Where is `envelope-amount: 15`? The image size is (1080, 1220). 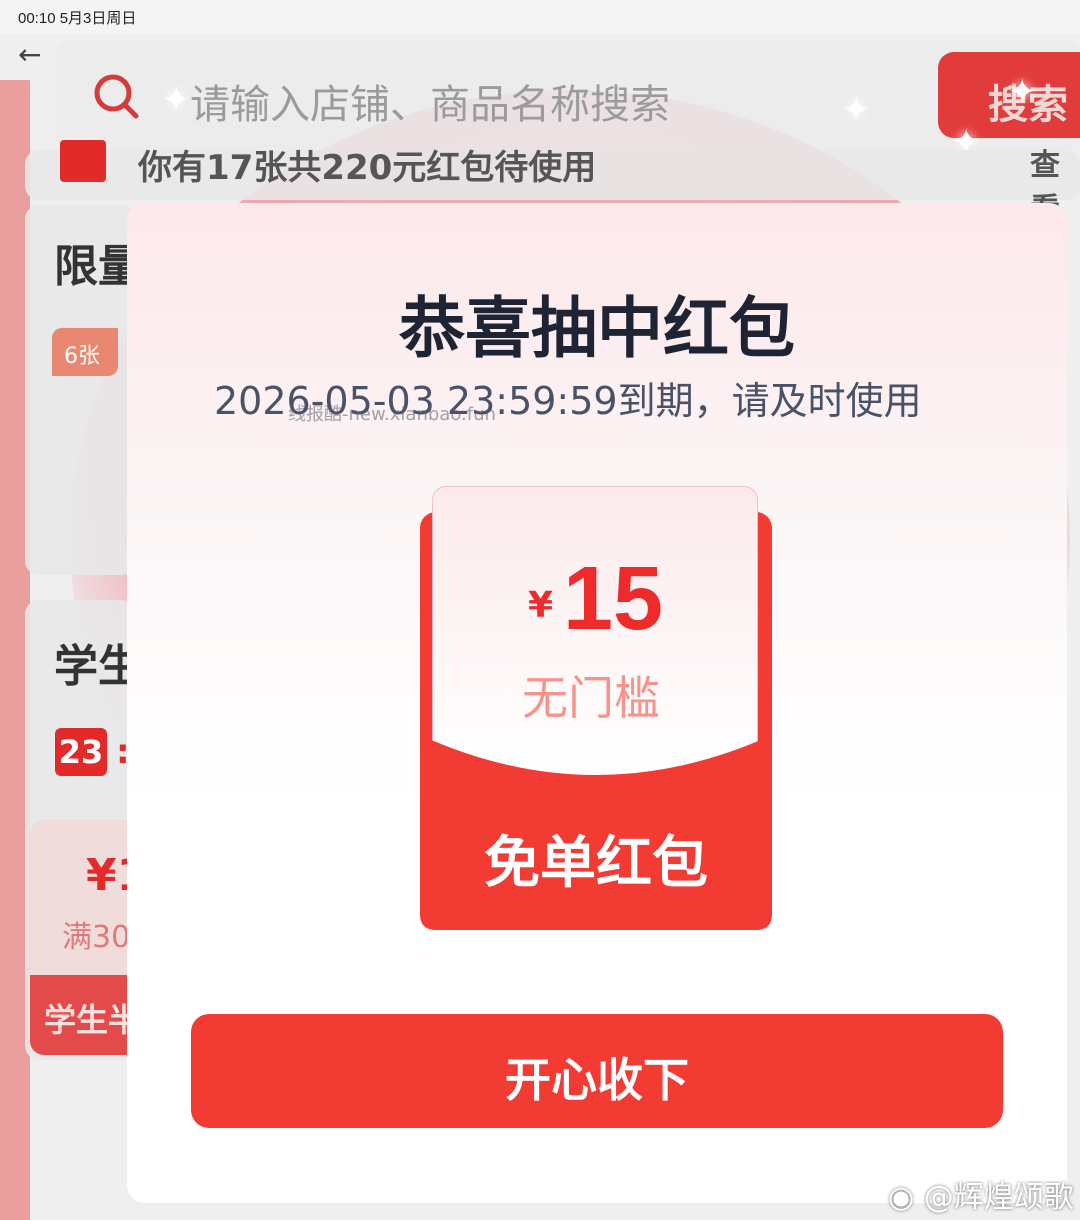 envelope-amount: 15 is located at coordinates (613, 599).